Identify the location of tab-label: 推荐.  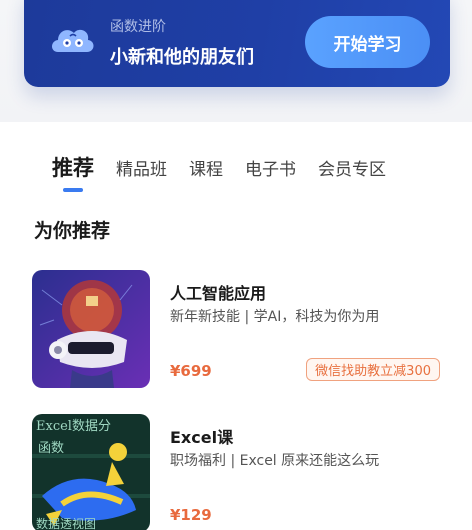
(73, 168).